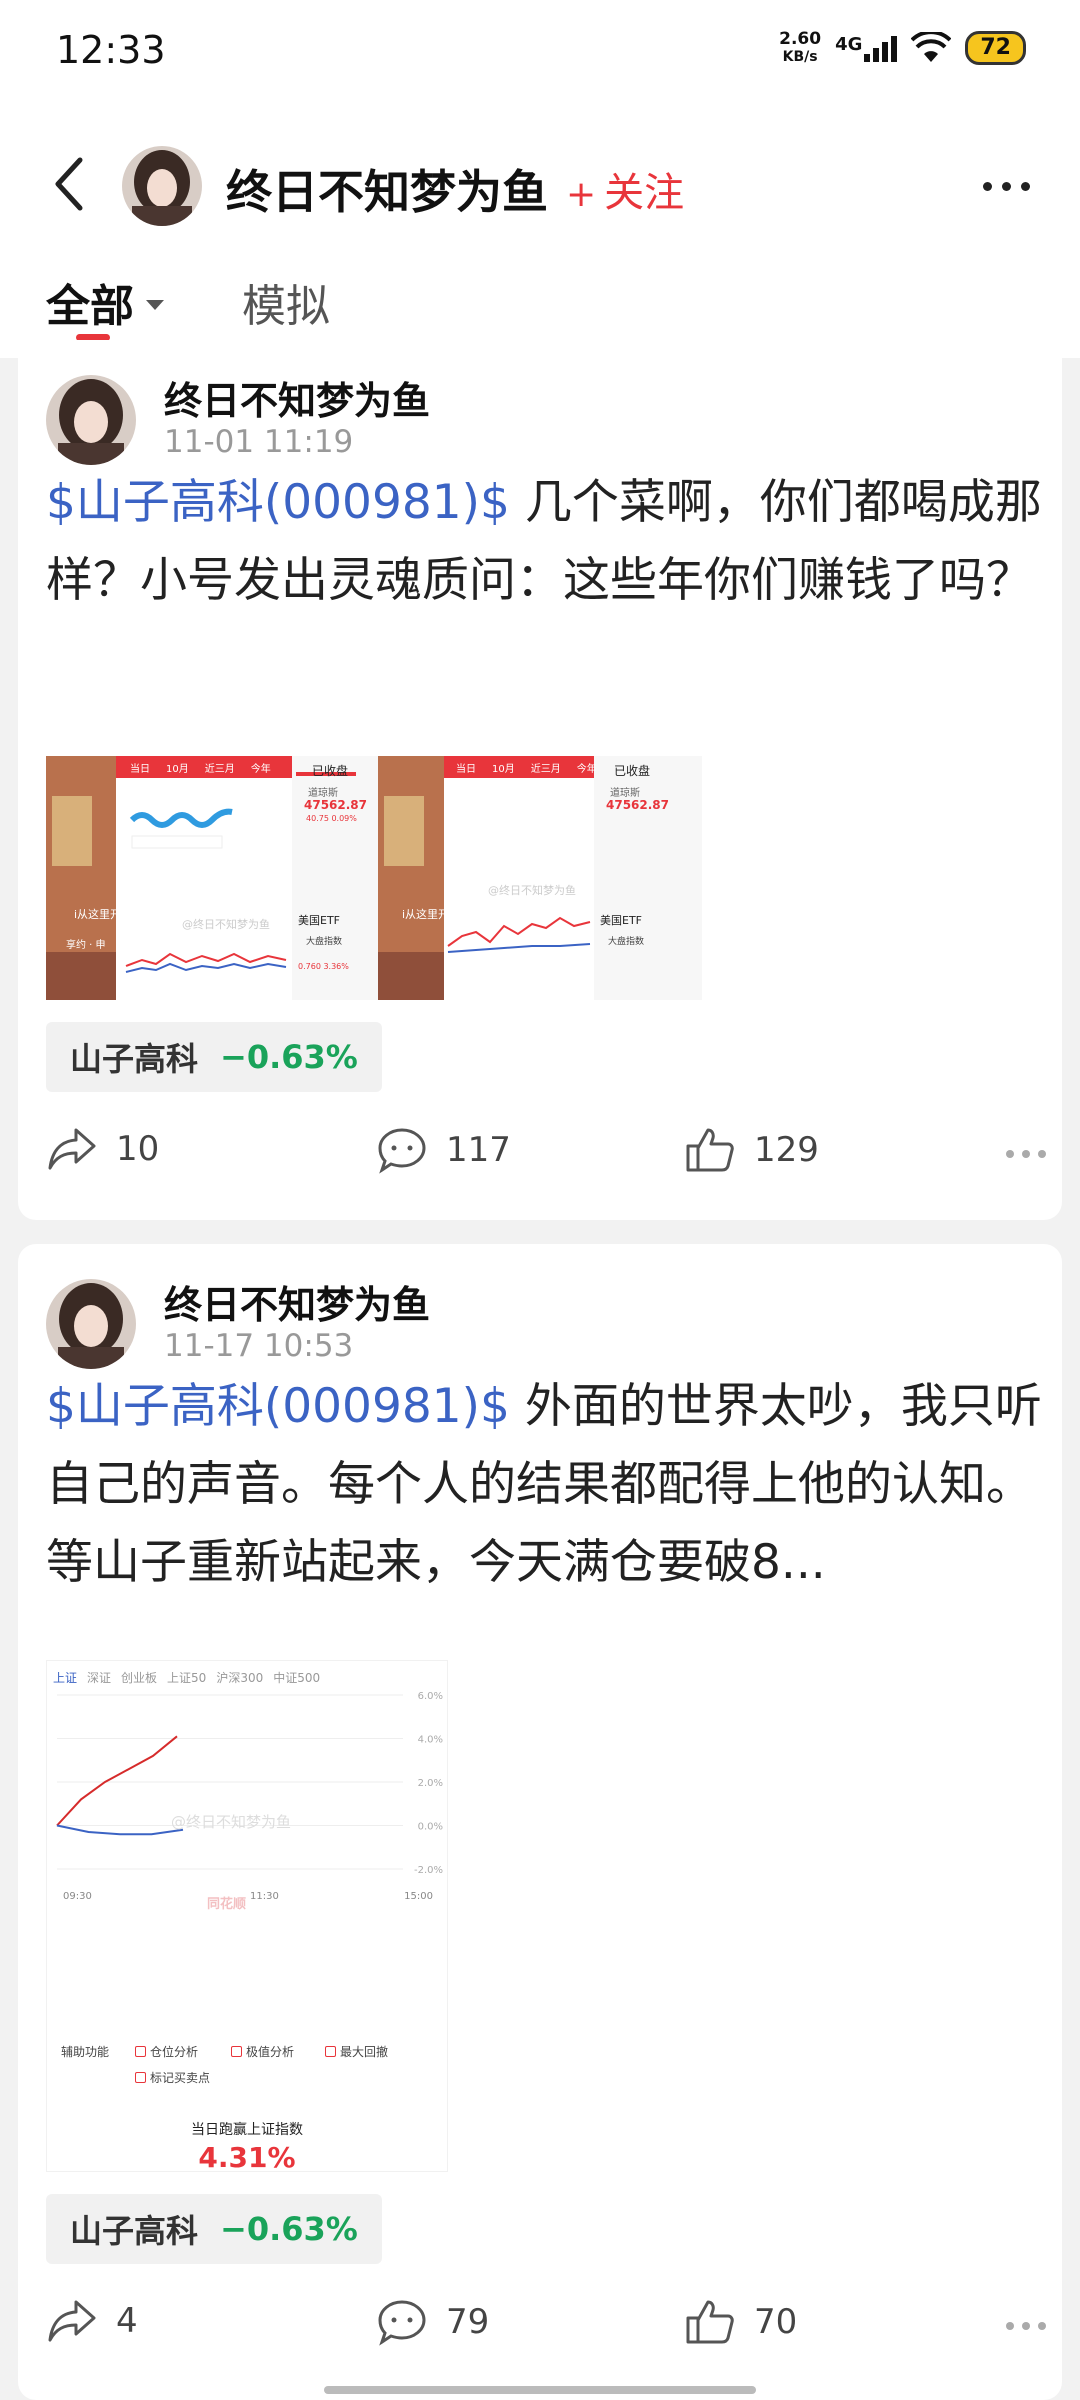 The height and width of the screenshot is (2400, 1080). Describe the element at coordinates (356, 2051) in the screenshot. I see `option-checkbox: 最大回撤` at that location.